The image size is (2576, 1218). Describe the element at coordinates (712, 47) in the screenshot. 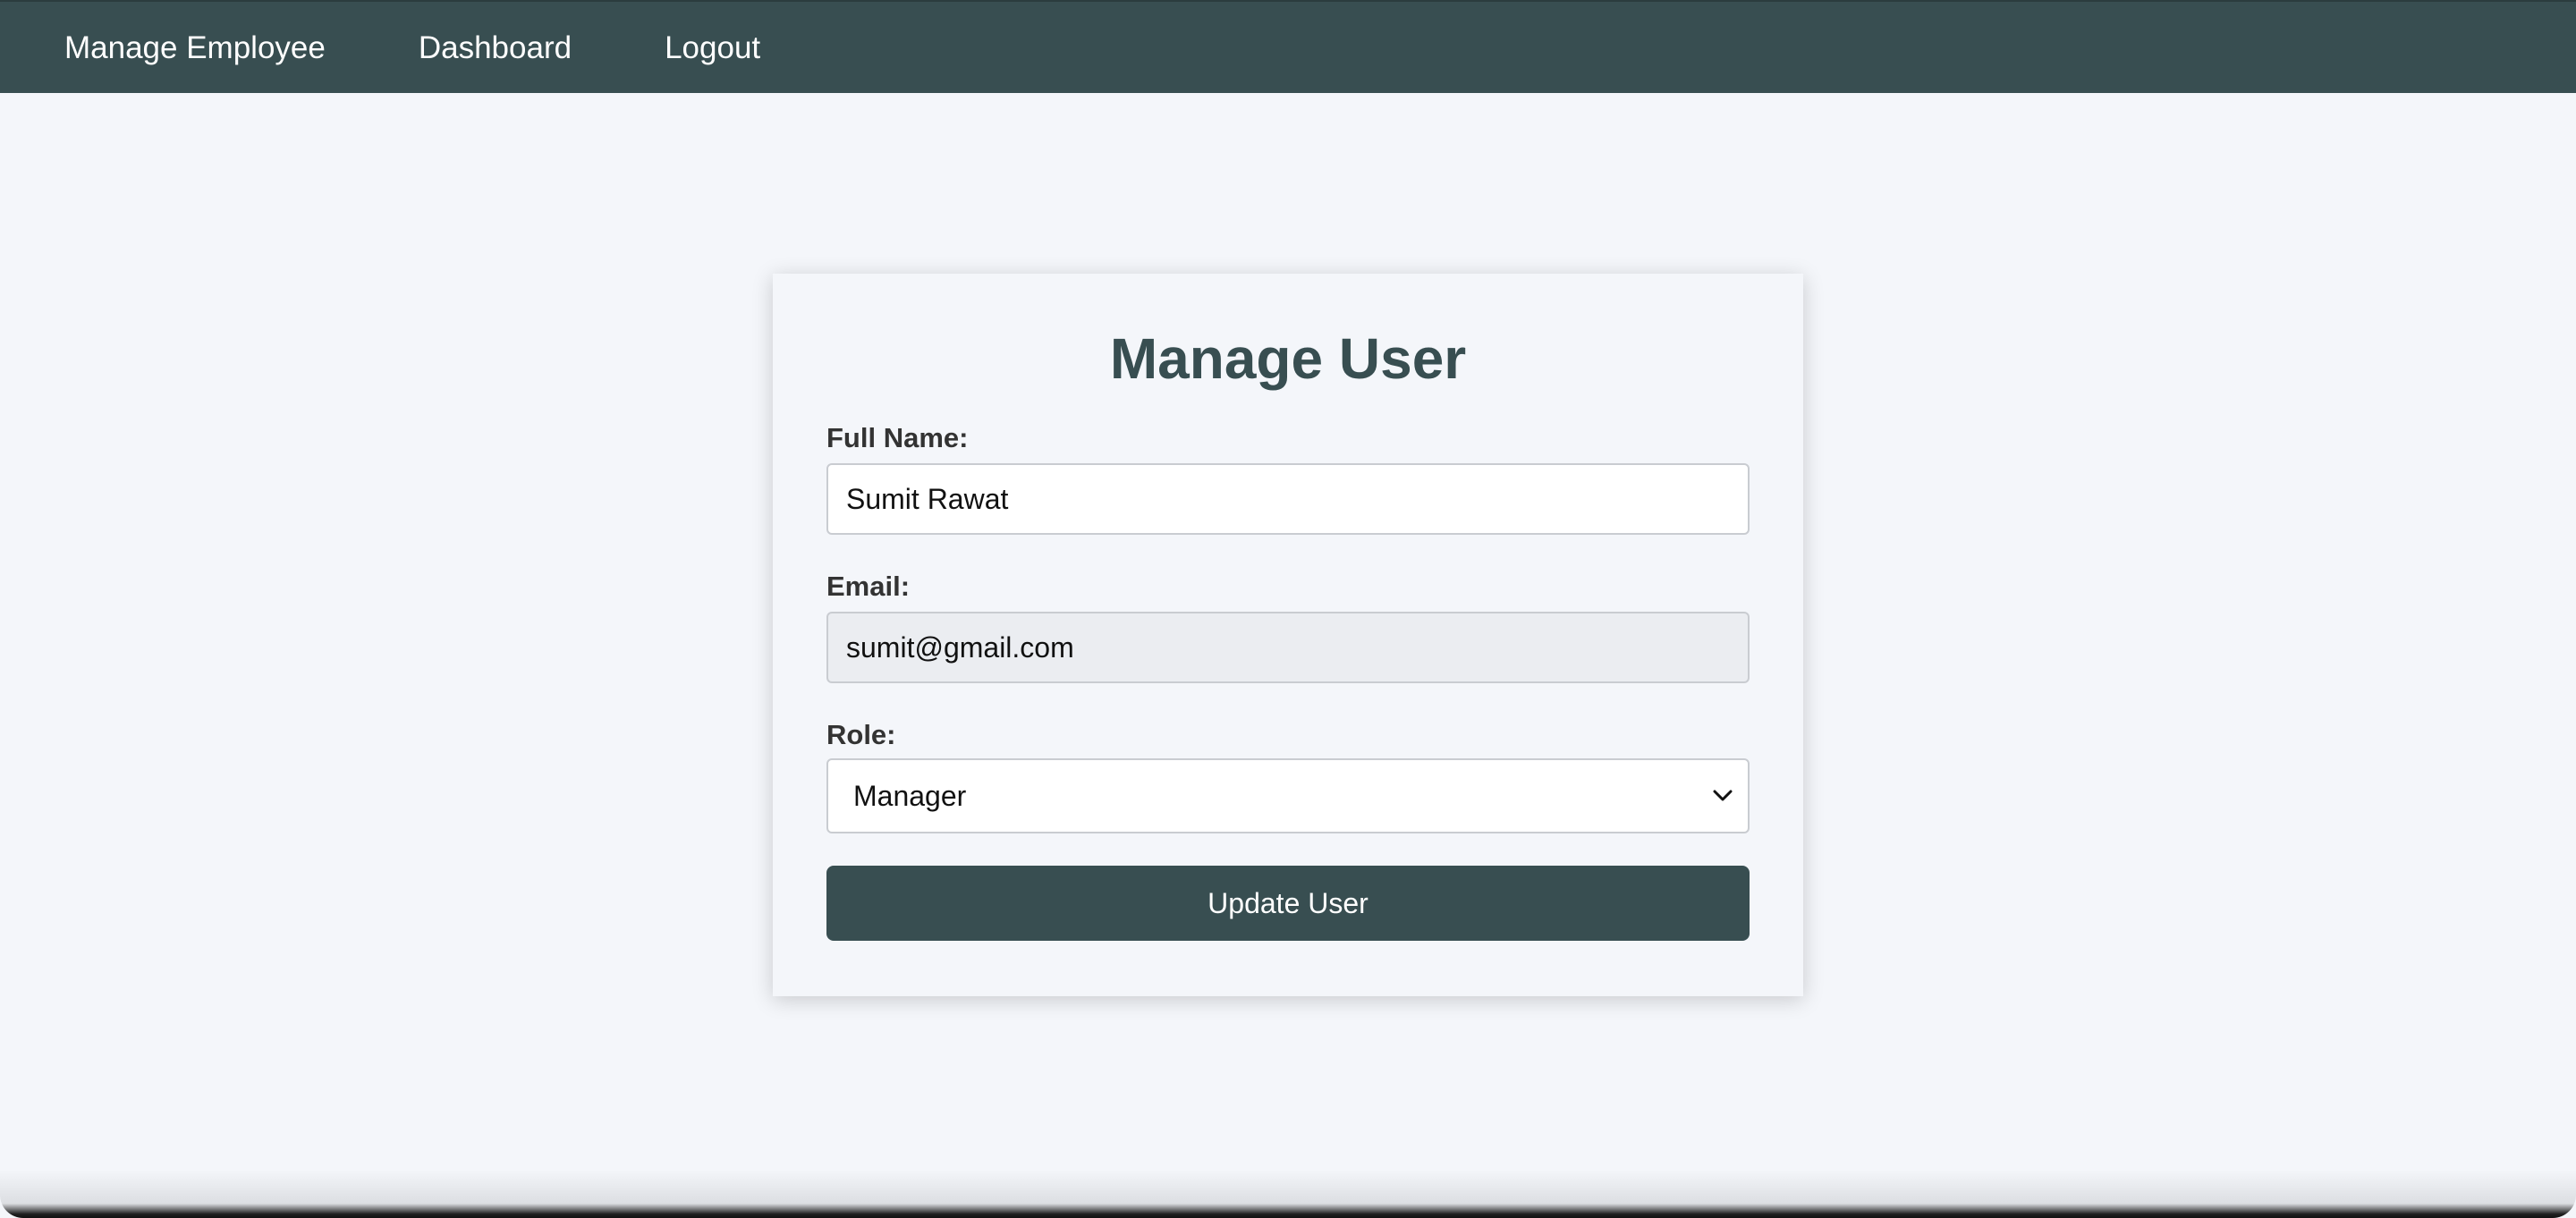

I see `nav-link-logout: Logout` at that location.